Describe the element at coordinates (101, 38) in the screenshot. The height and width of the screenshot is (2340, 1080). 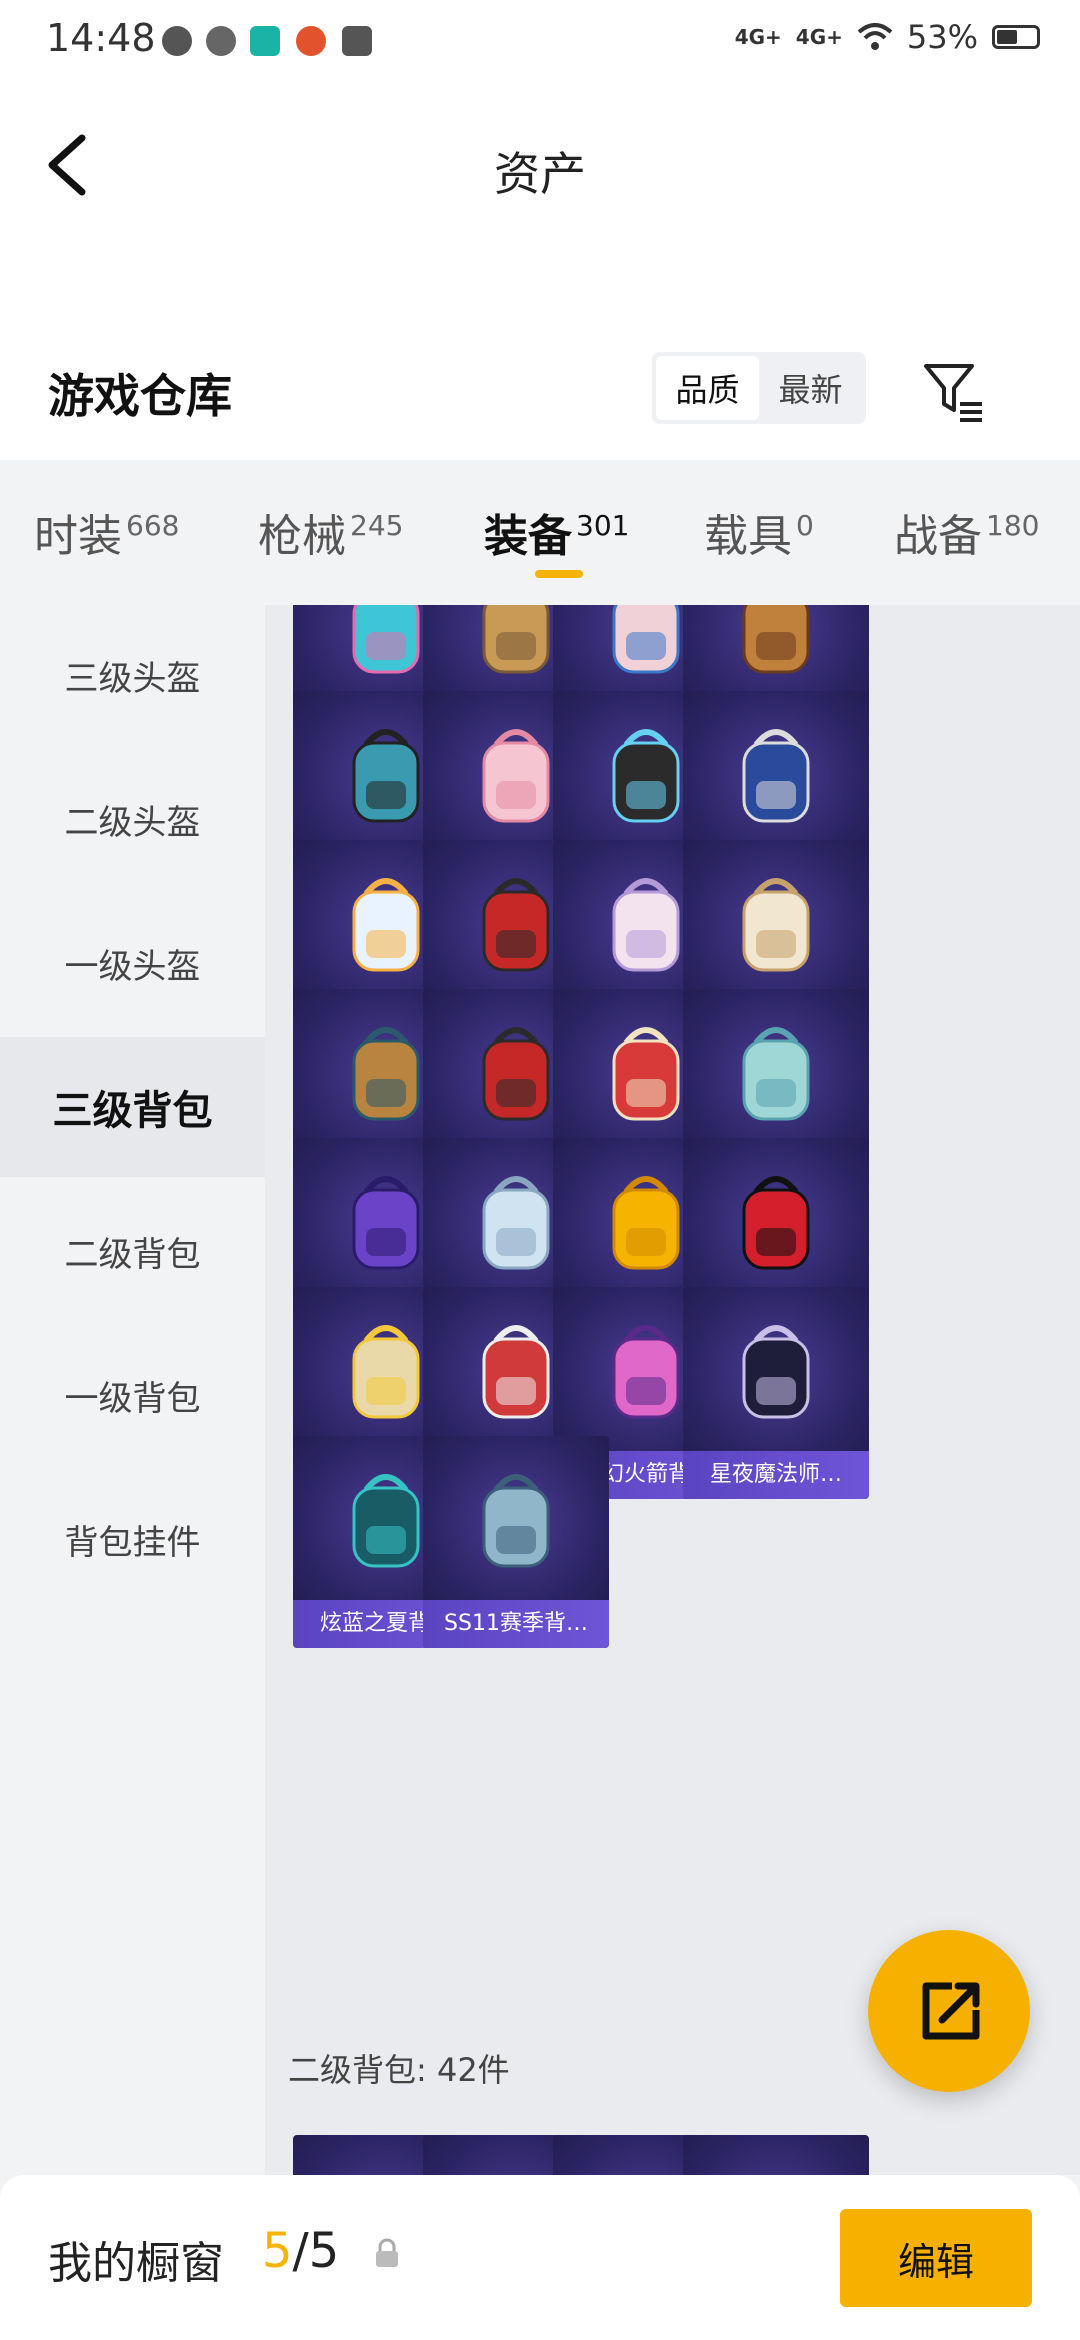
I see `status-time: 14:48` at that location.